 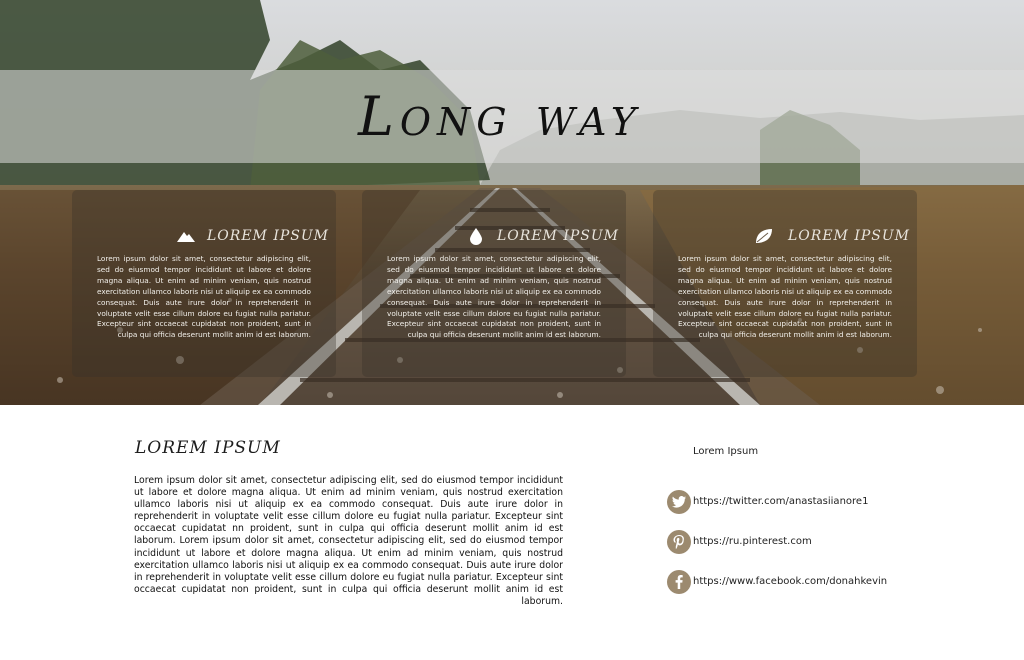 I want to click on title-banner: Long way, so click(x=512, y=116).